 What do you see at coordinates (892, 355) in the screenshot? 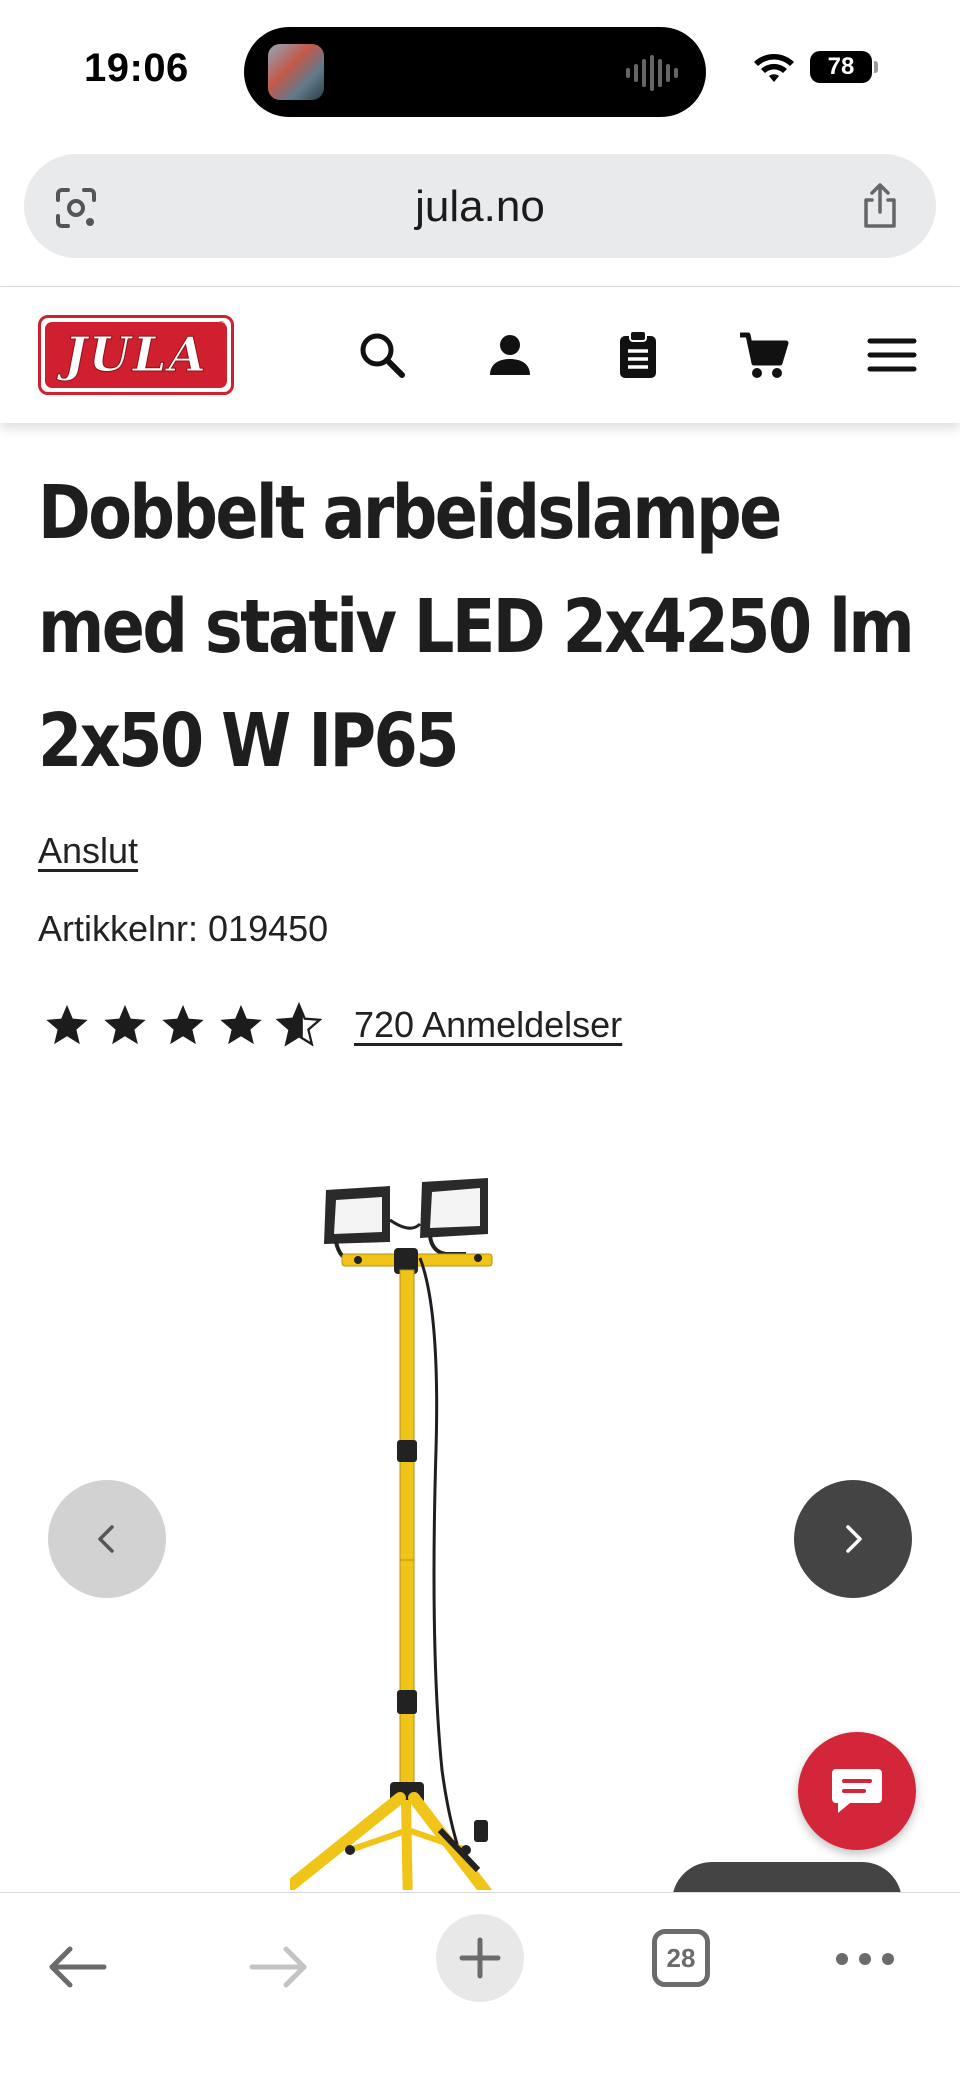
I see `menu-icon` at bounding box center [892, 355].